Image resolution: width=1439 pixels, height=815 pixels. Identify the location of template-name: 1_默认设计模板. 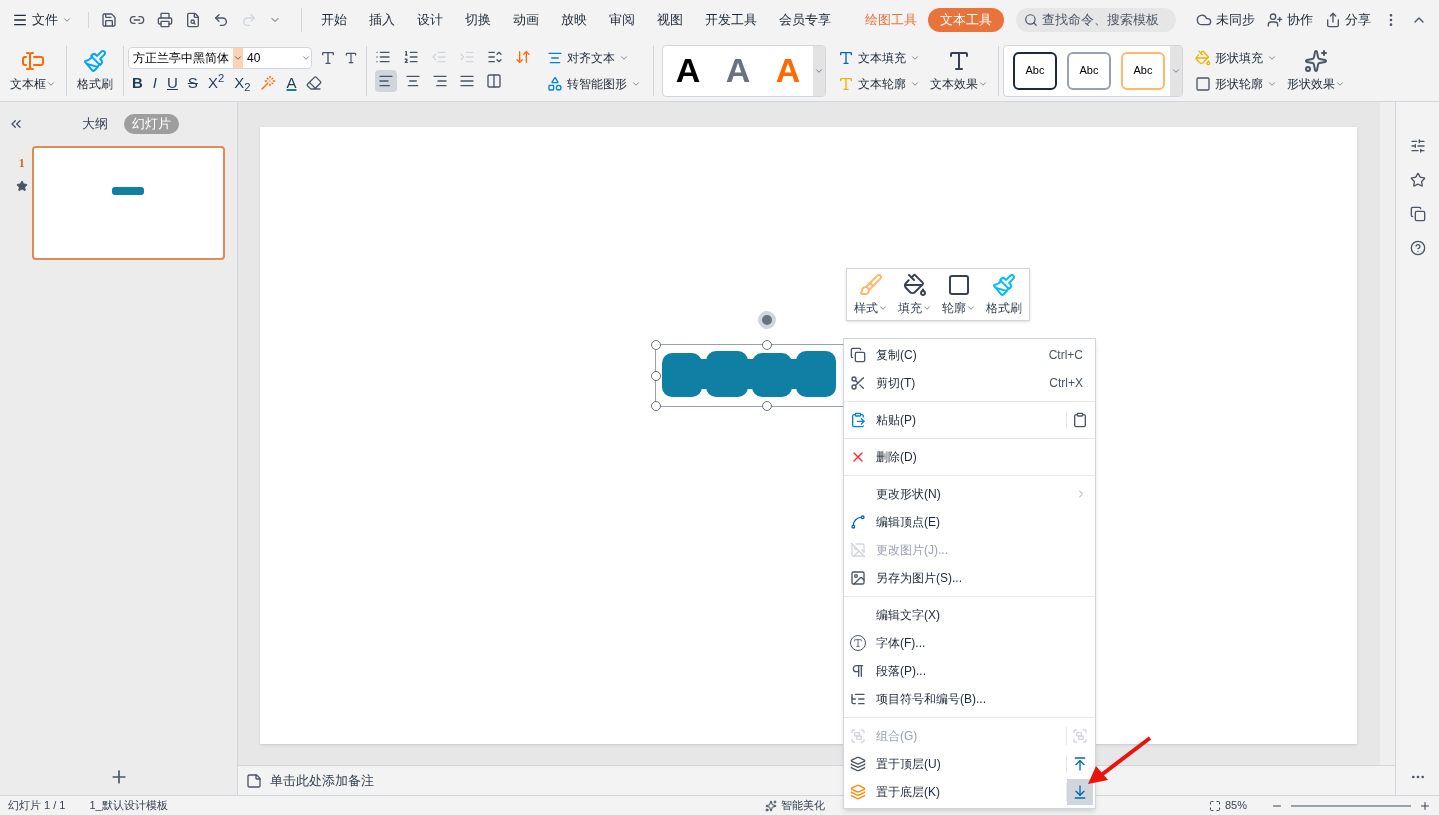
(128, 806).